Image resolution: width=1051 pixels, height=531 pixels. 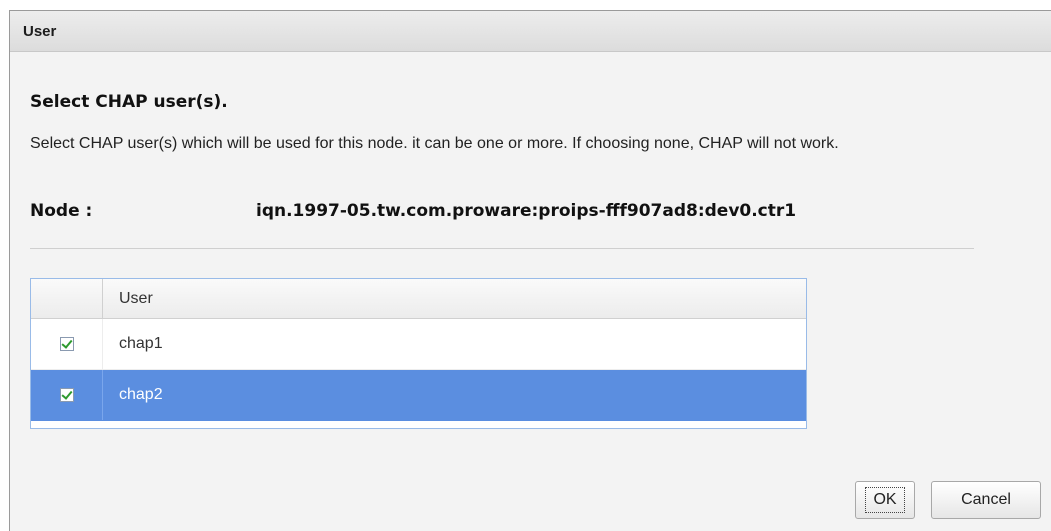 What do you see at coordinates (67, 298) in the screenshot?
I see `header-check-column` at bounding box center [67, 298].